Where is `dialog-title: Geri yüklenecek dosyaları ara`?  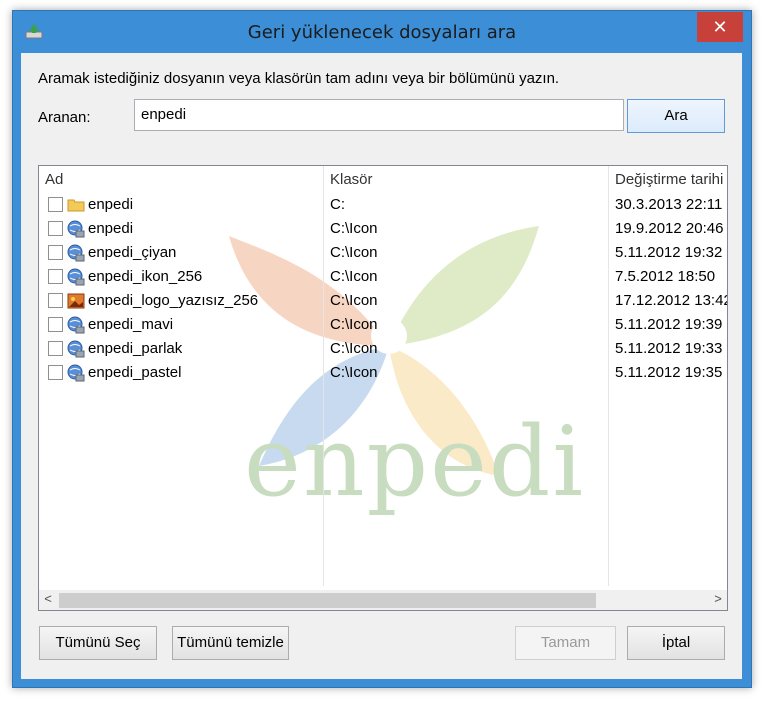
dialog-title: Geri yüklenecek dosyaları ara is located at coordinates (382, 32).